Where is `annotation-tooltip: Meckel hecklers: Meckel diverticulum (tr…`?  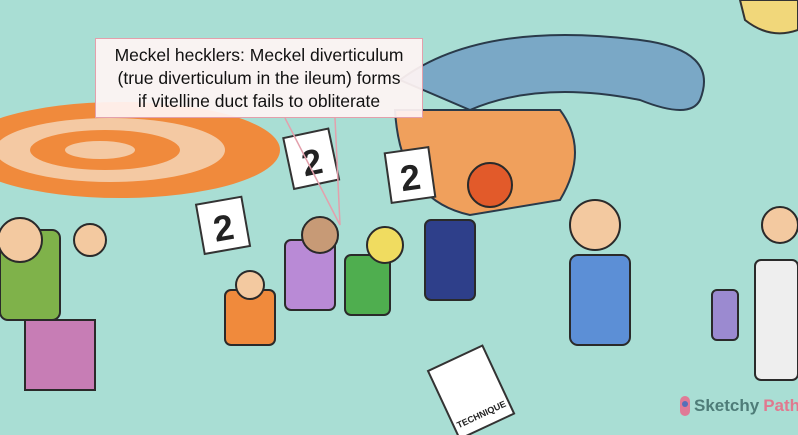
annotation-tooltip: Meckel hecklers: Meckel diverticulum (tr… is located at coordinates (259, 78).